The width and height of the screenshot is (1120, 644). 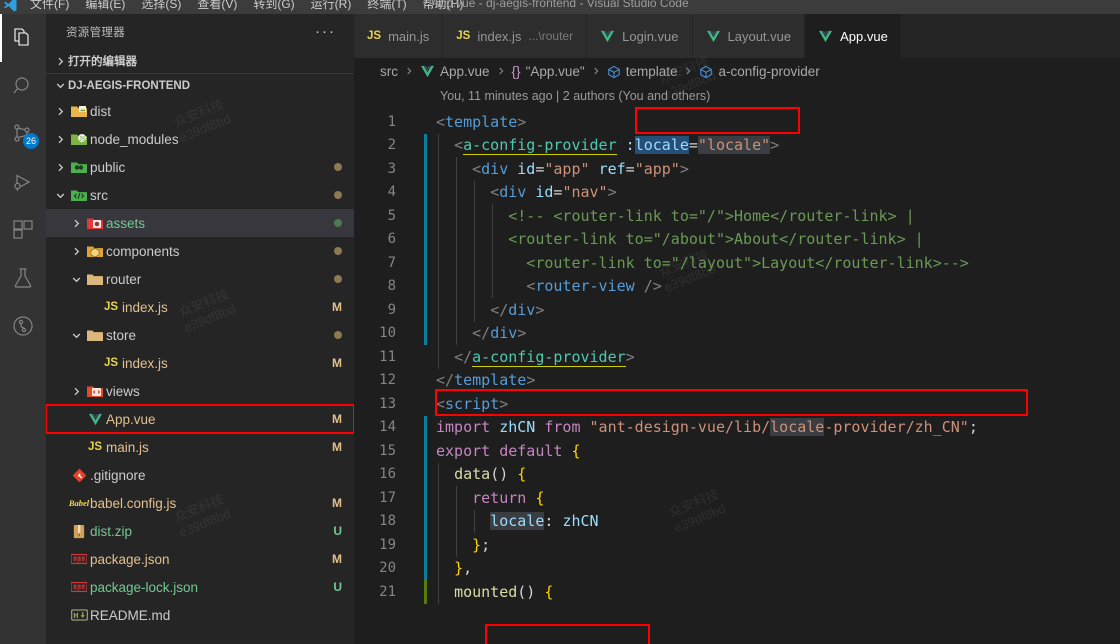 What do you see at coordinates (387, 333) in the screenshot?
I see `line-number: 10` at bounding box center [387, 333].